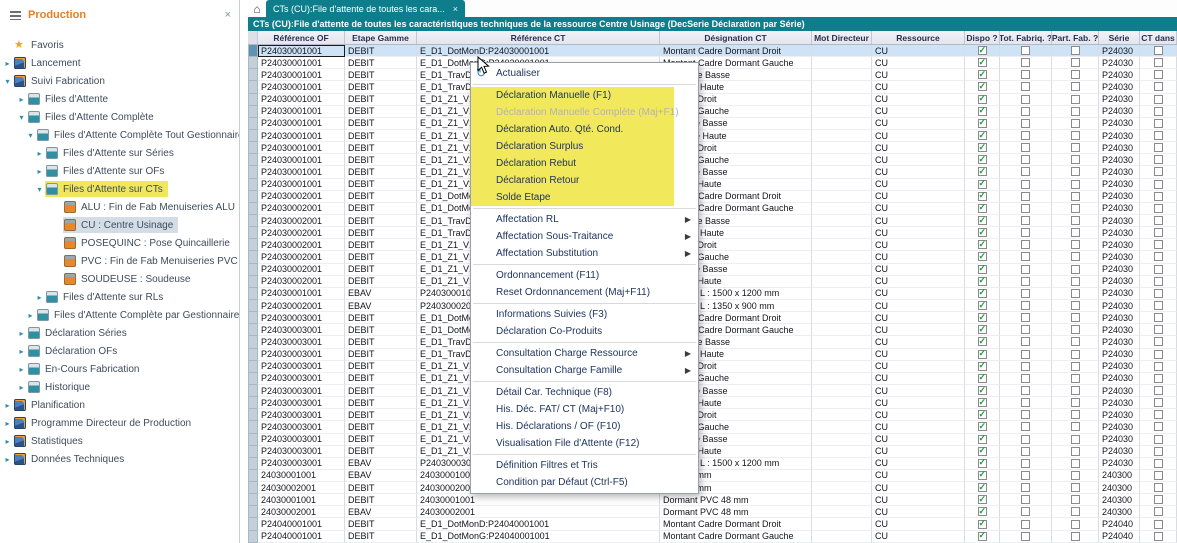  Describe the element at coordinates (584, 275) in the screenshot. I see `menu-item: Ordonnancement (F11)` at that location.